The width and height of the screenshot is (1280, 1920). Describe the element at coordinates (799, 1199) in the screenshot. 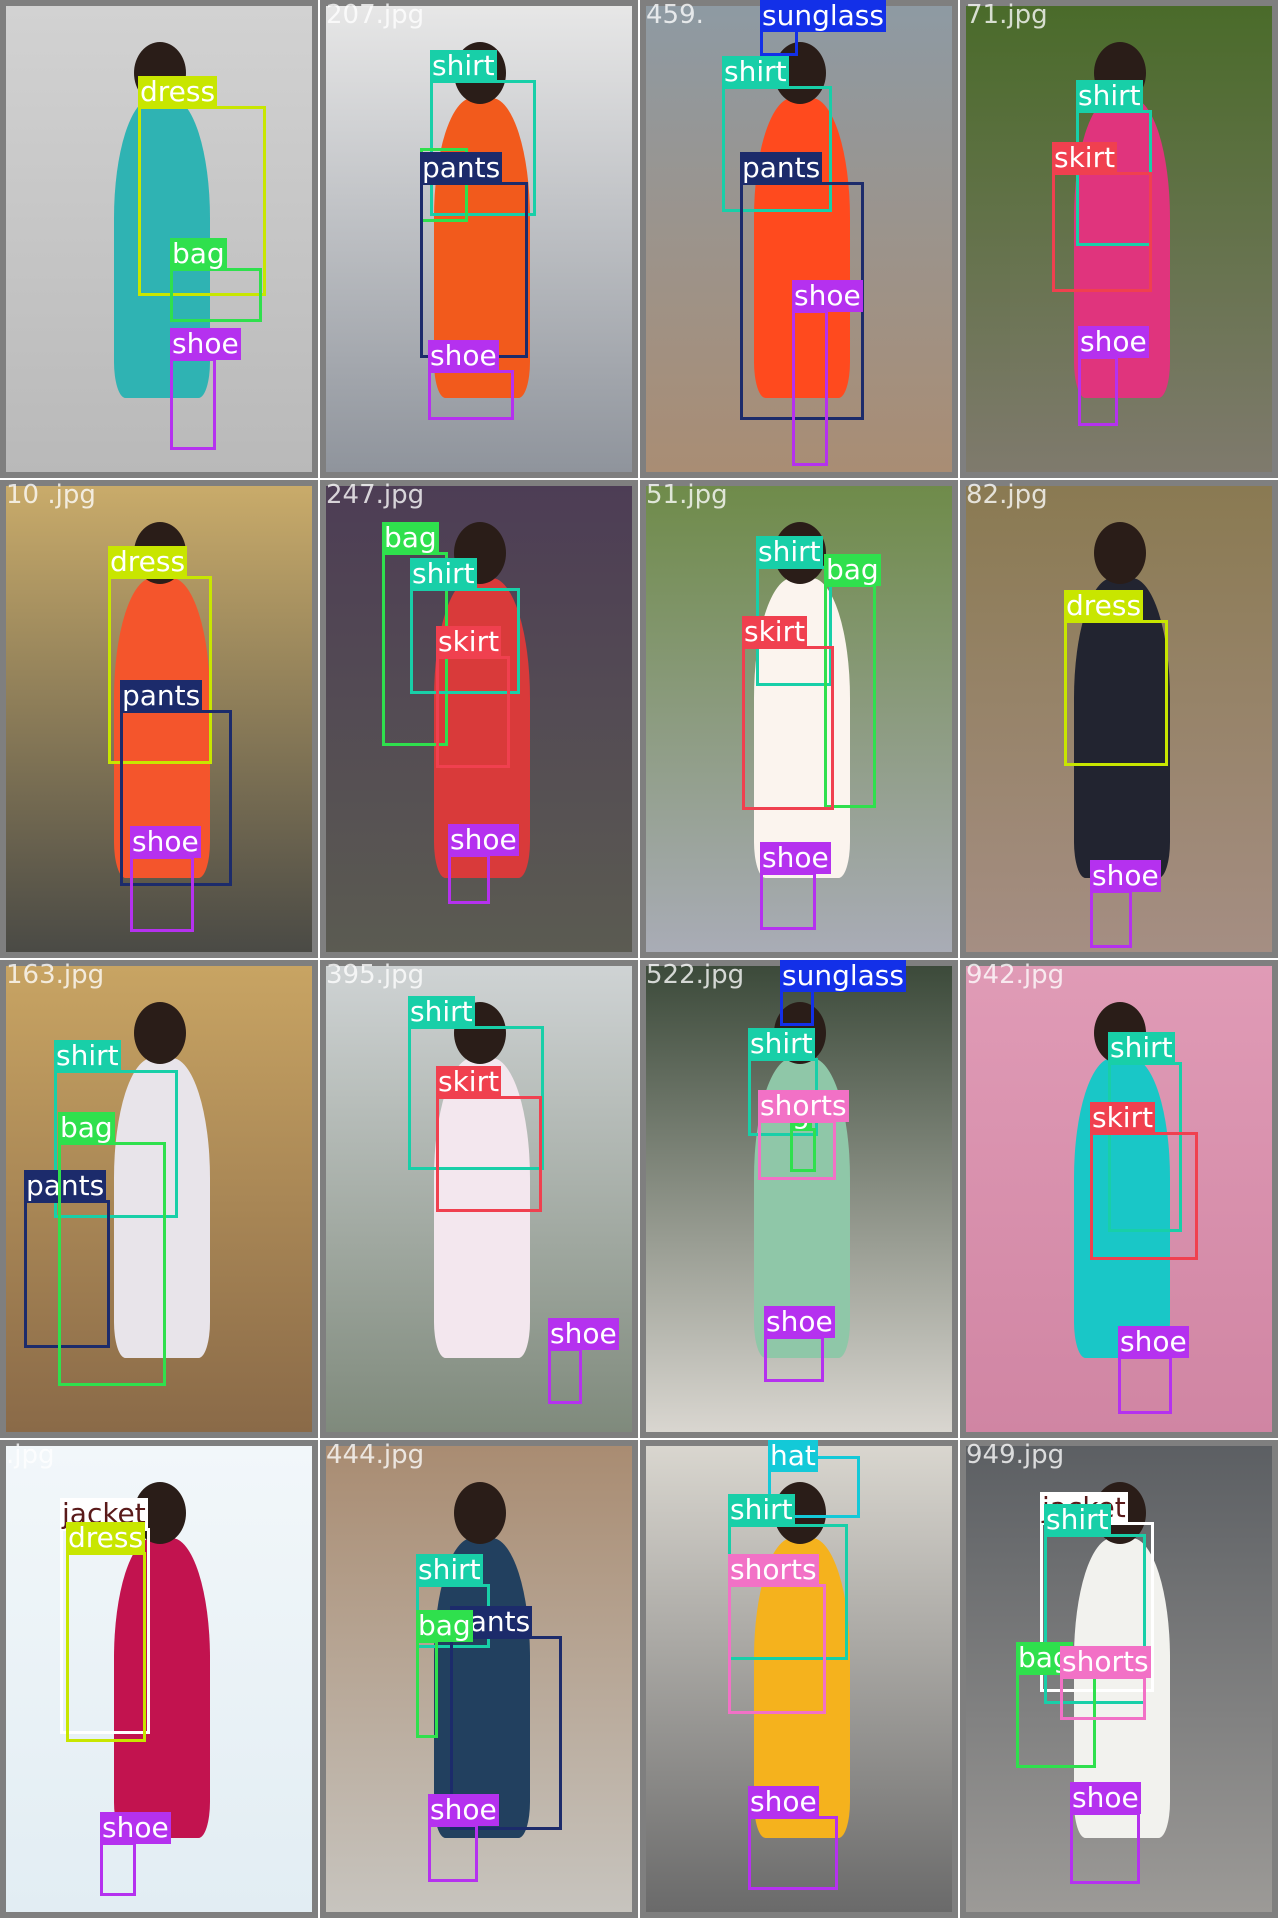

I see `image-tile: 522.jpgsunglassshirtgshortsshoe` at that location.